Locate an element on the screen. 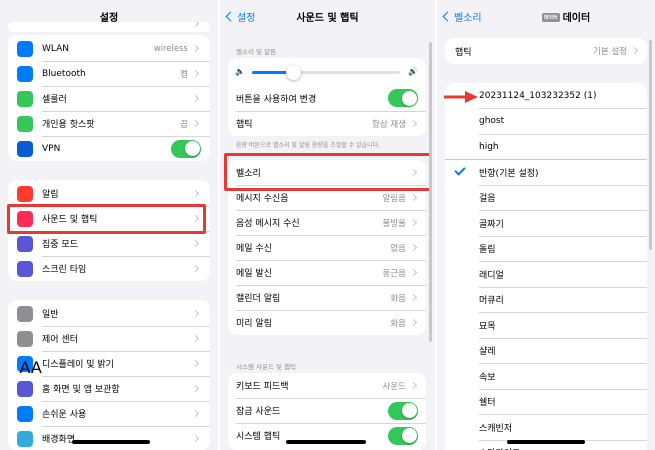 This screenshot has width=655, height=450. ringtone-item: 반향(기본 설정) is located at coordinates (546, 172).